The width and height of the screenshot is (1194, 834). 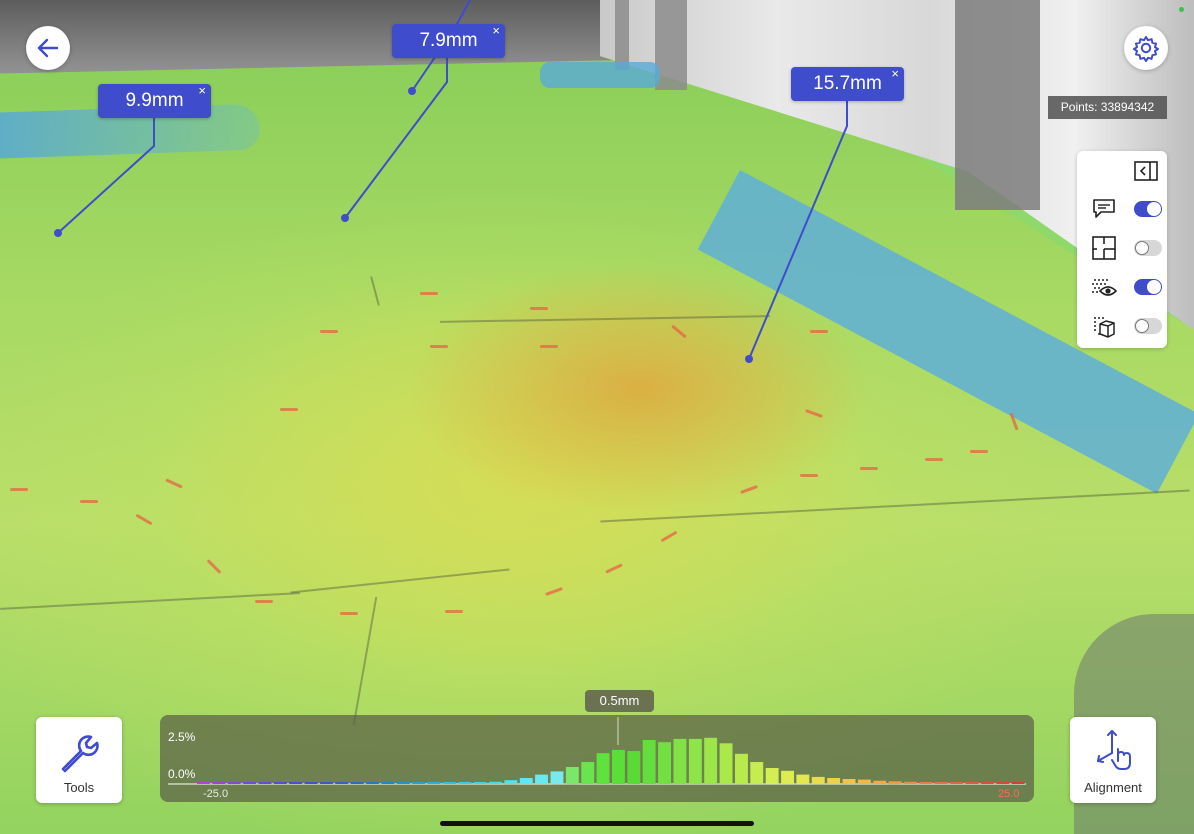 I want to click on tools-label: Tools, so click(x=79, y=787).